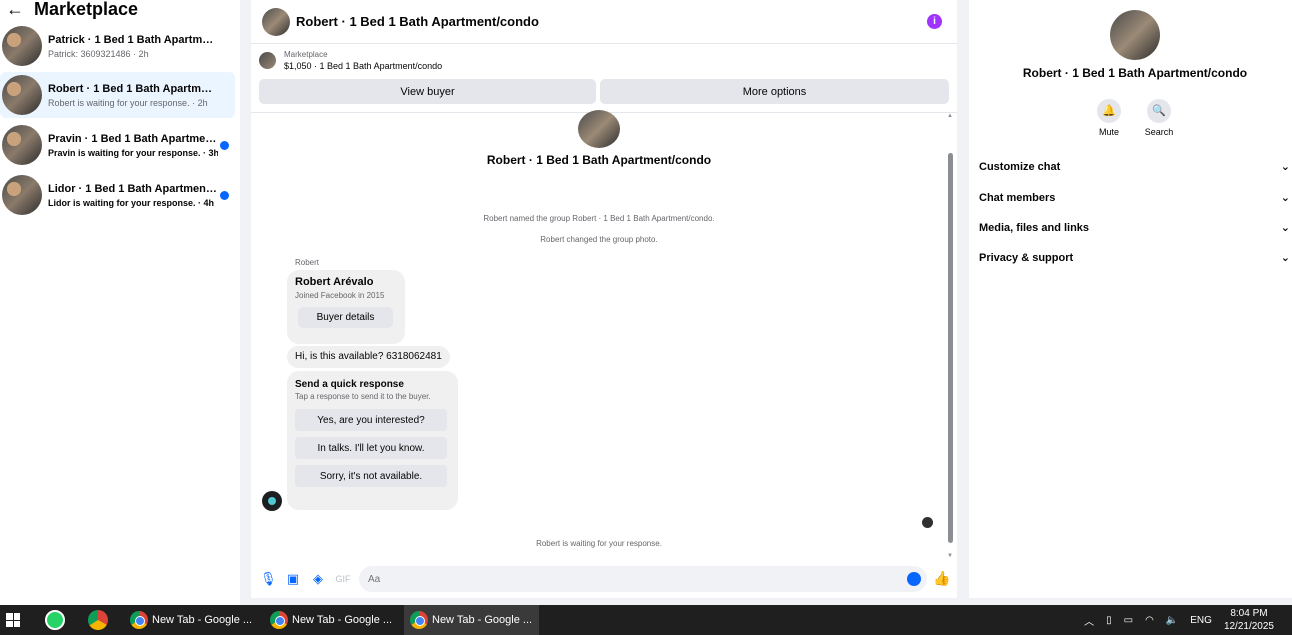  I want to click on section-privacy-support: Privacy & support ⌄, so click(1135, 258).